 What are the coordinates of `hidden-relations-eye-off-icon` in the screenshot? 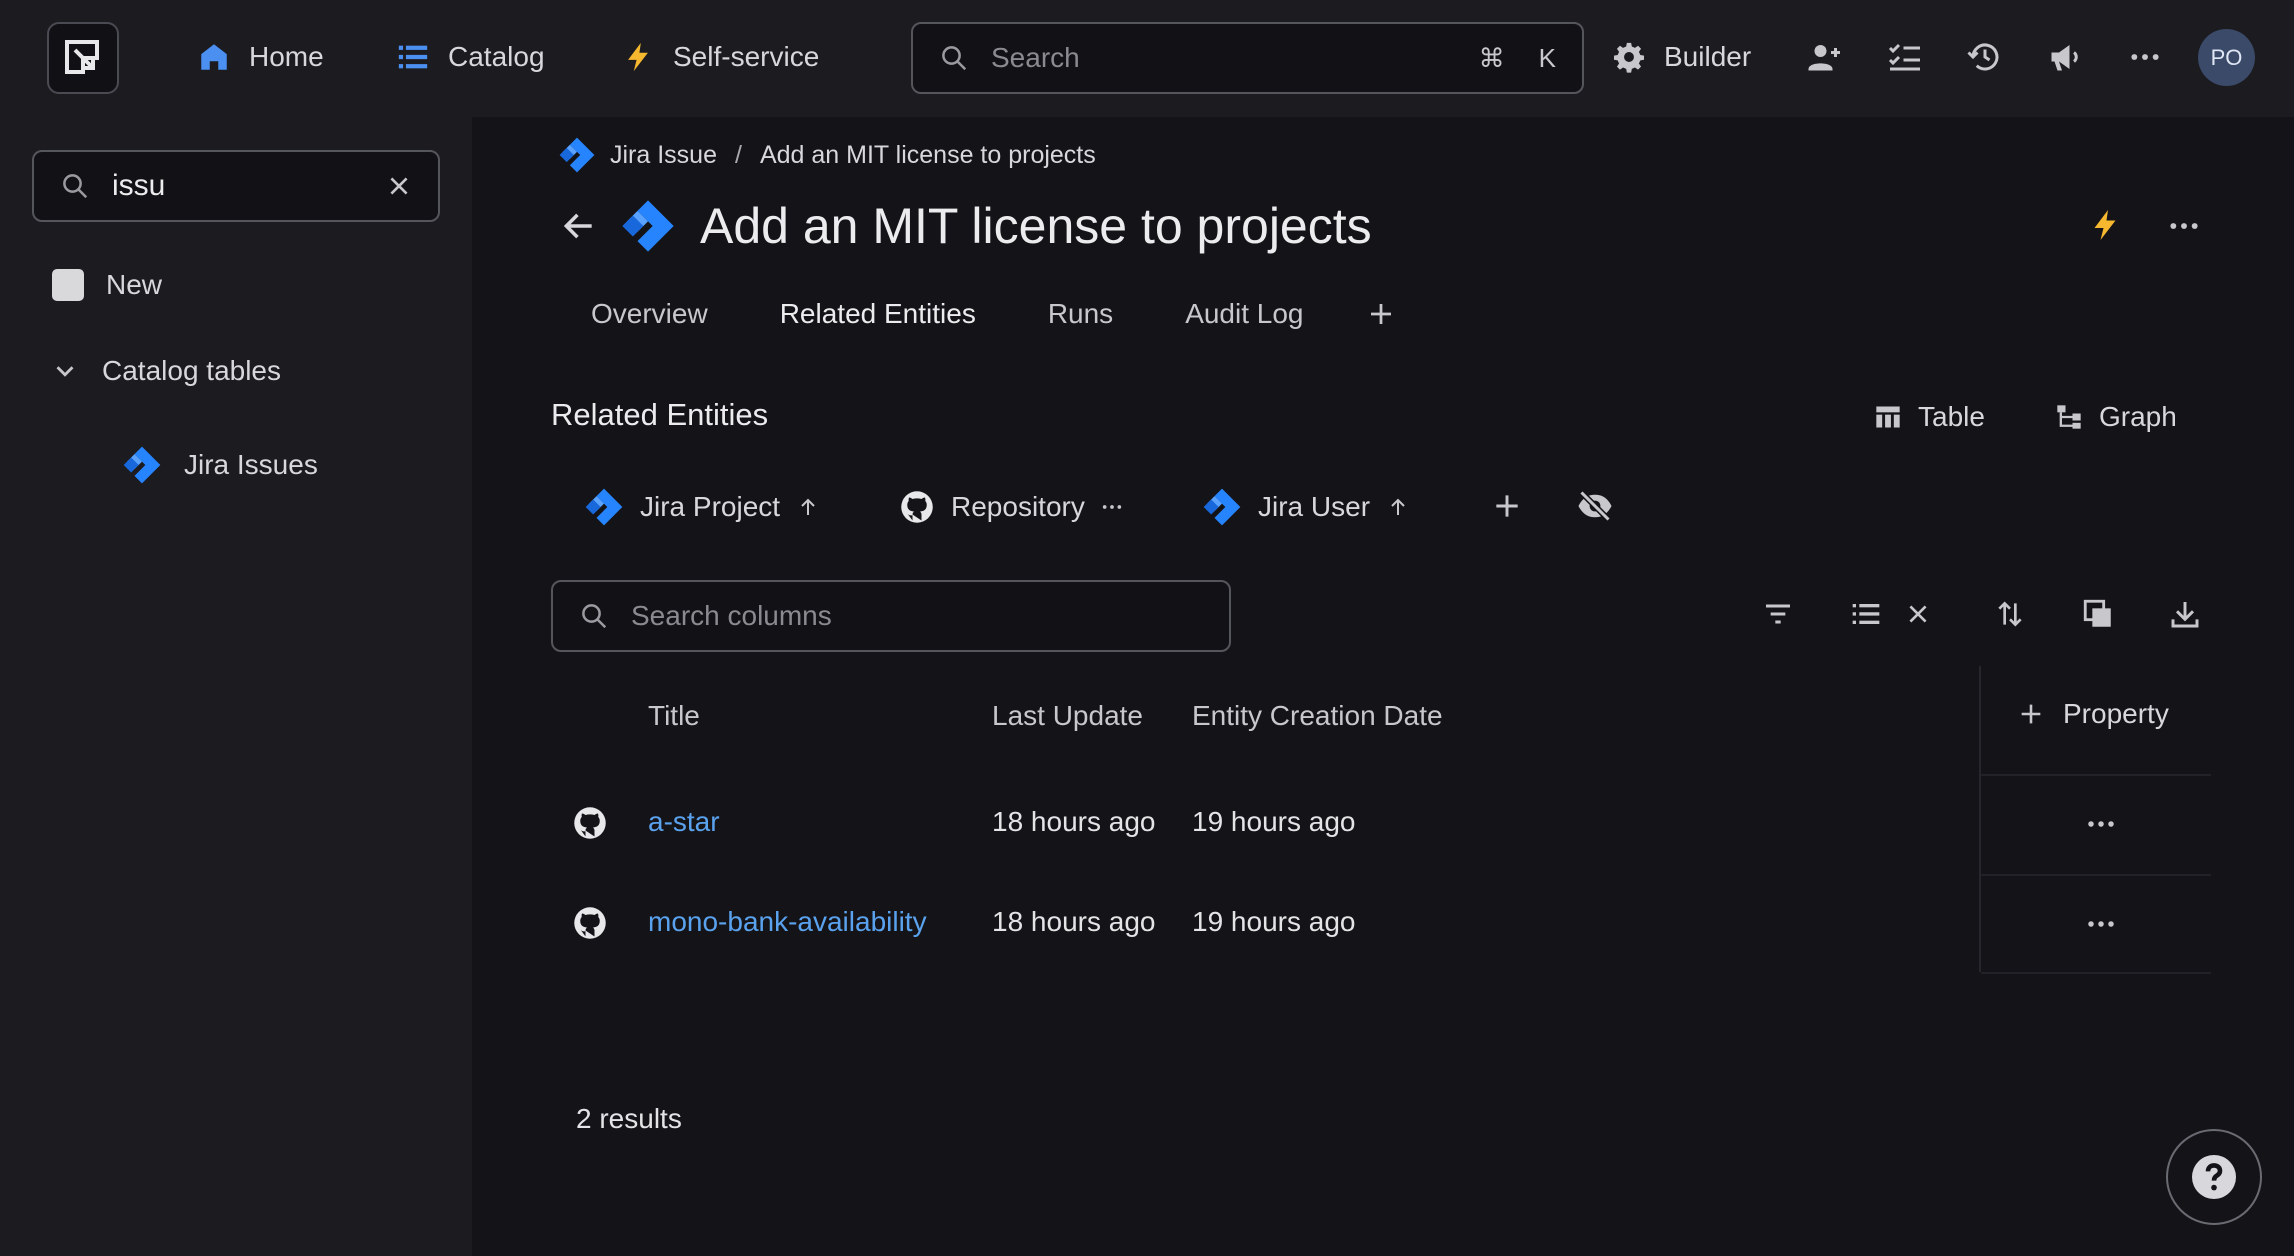 It's located at (1595, 506).